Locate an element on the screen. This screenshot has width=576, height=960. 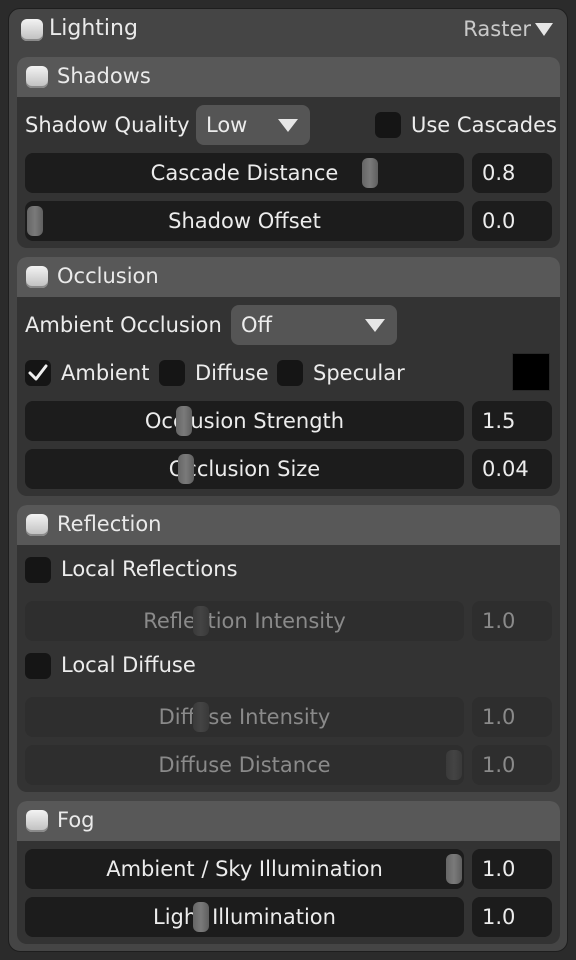
cascade-distance-field: 0.8 is located at coordinates (512, 173).